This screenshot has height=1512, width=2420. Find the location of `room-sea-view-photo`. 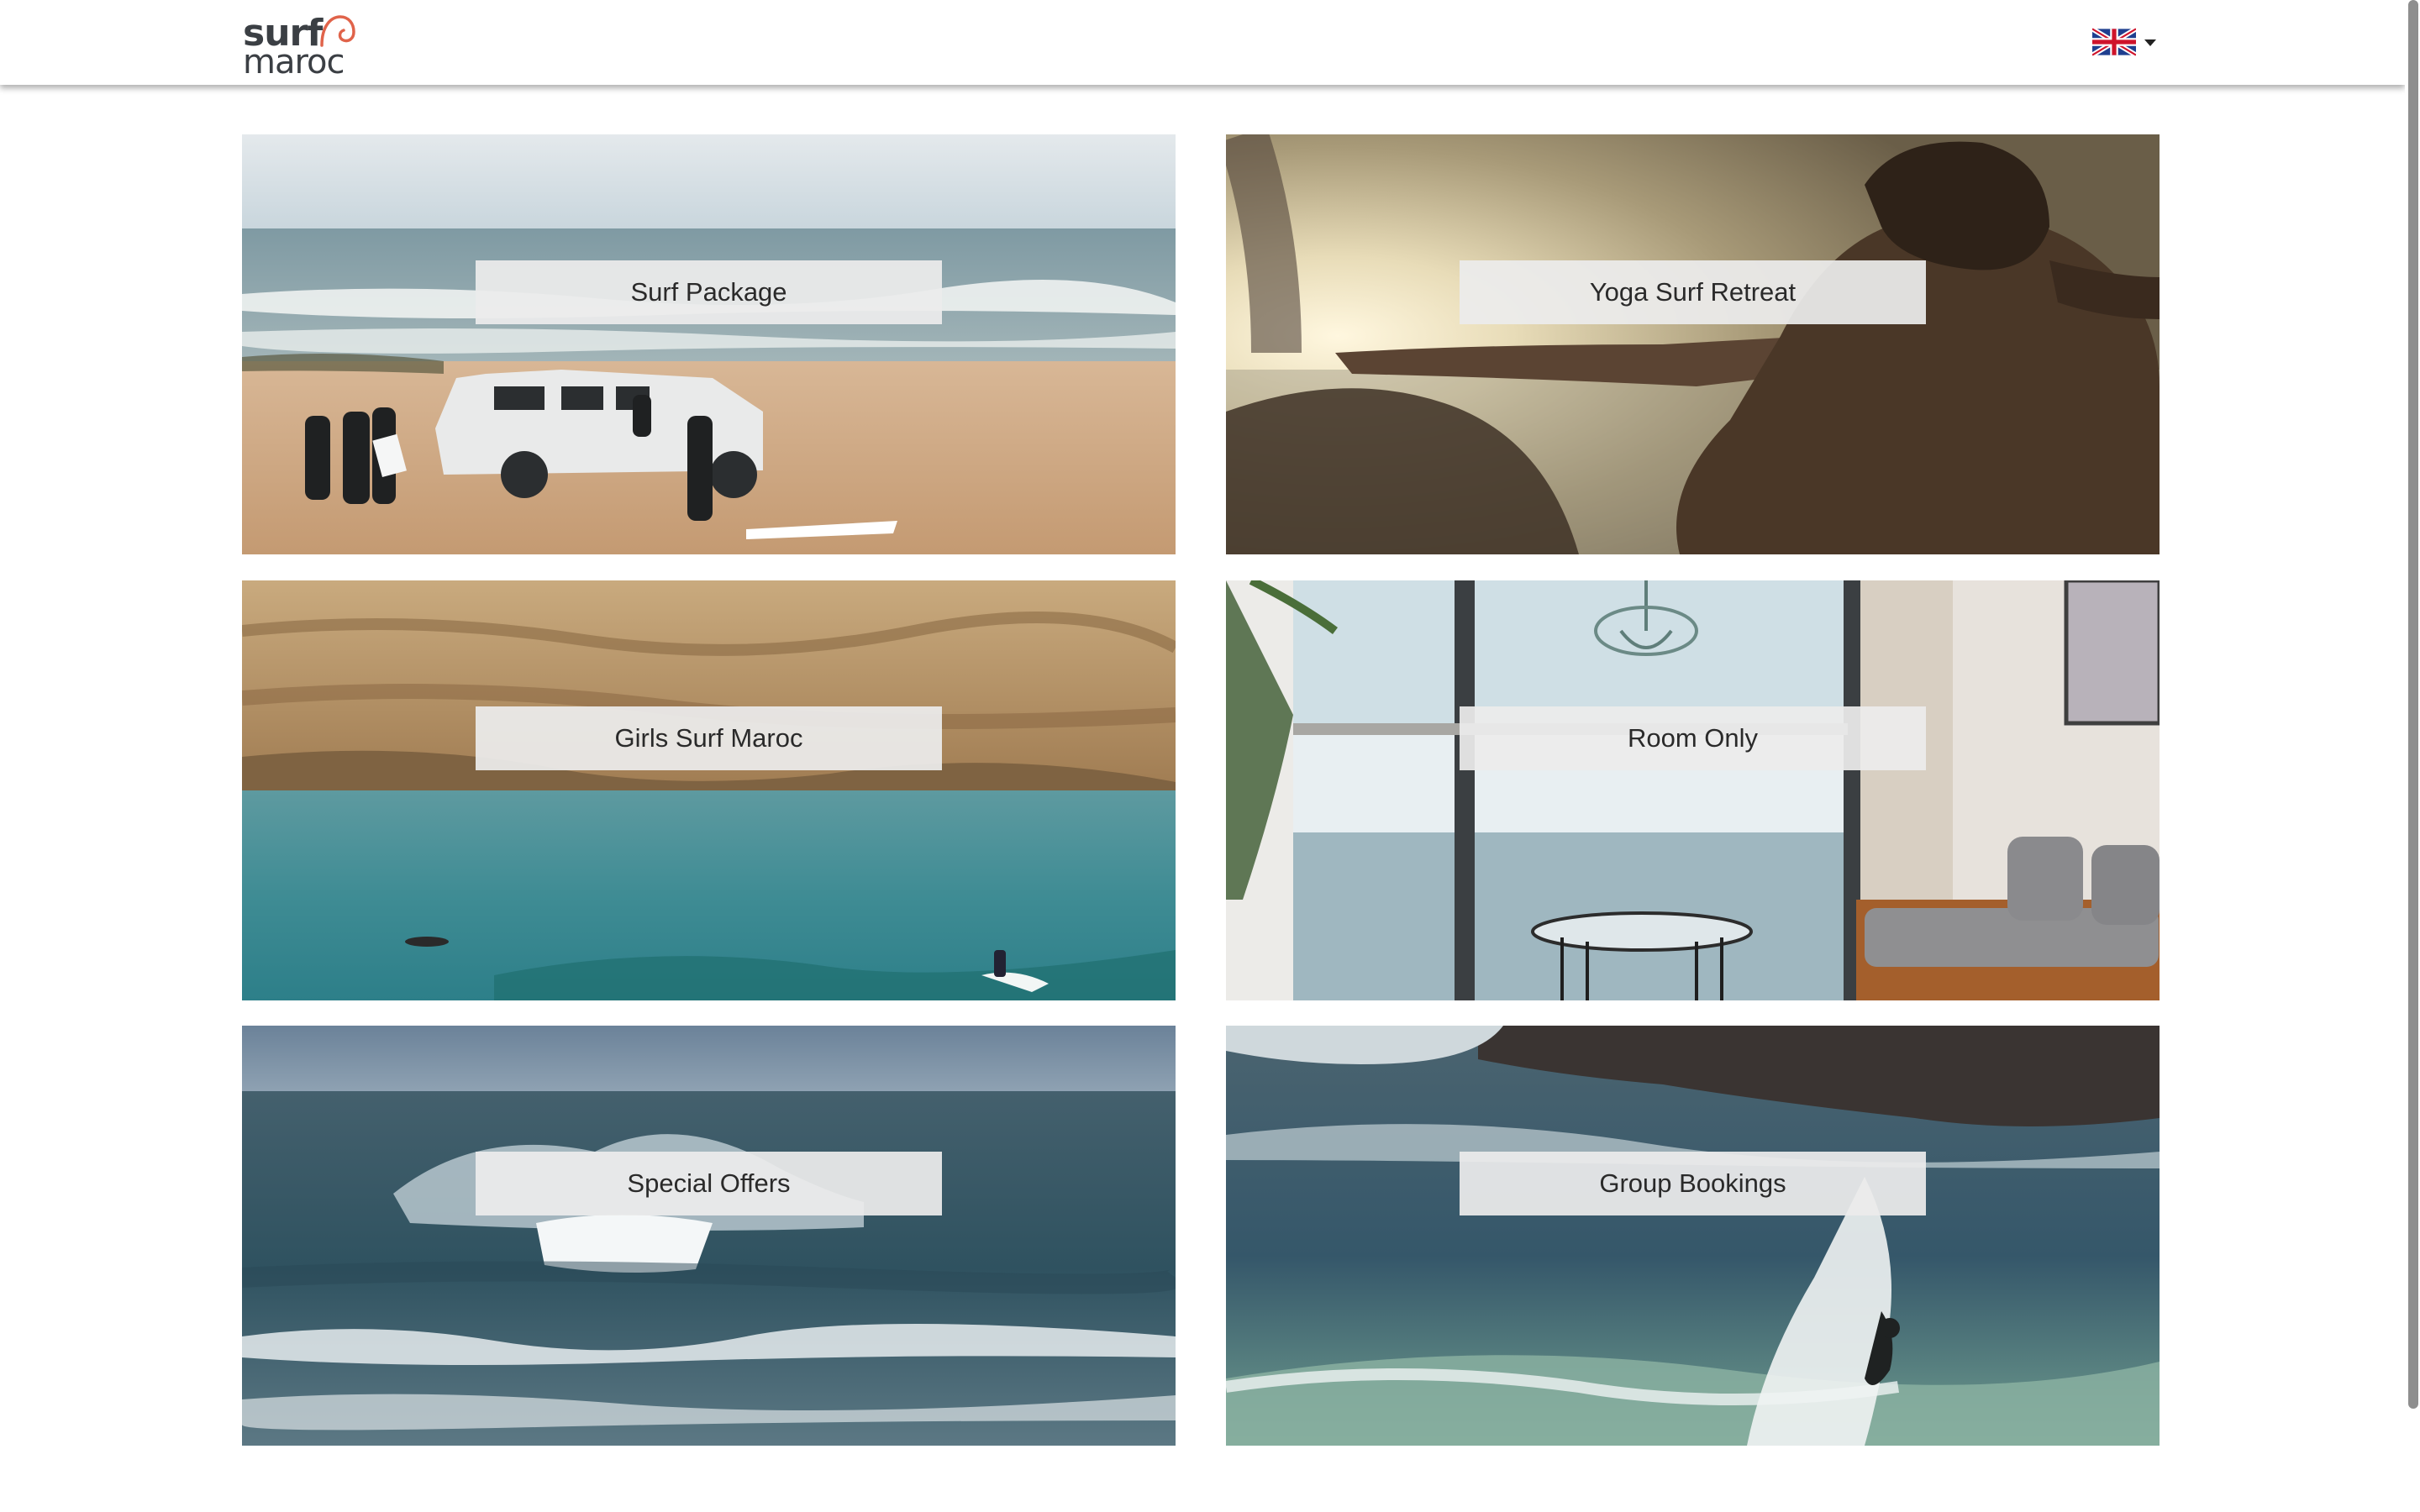

room-sea-view-photo is located at coordinates (1693, 790).